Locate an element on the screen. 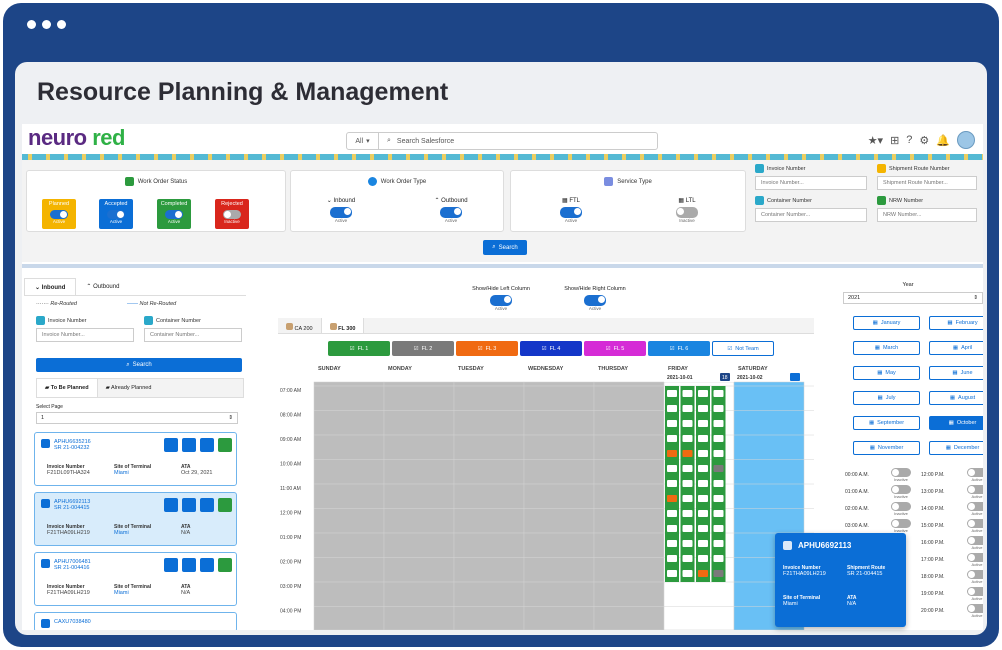 This screenshot has height=650, width=1002. month-button: ▦ October is located at coordinates (956, 423).